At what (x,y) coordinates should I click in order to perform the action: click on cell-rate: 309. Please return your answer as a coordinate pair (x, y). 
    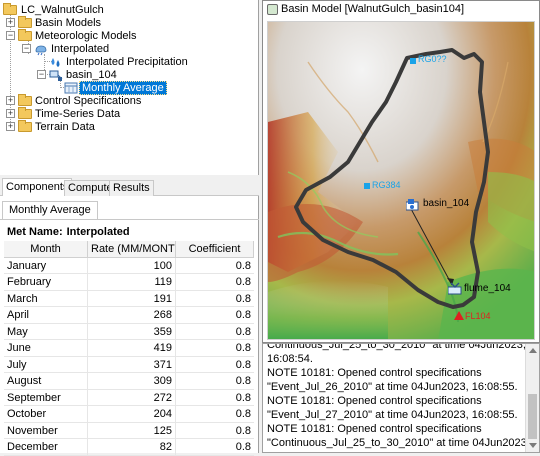
    Looking at the image, I should click on (132, 381).